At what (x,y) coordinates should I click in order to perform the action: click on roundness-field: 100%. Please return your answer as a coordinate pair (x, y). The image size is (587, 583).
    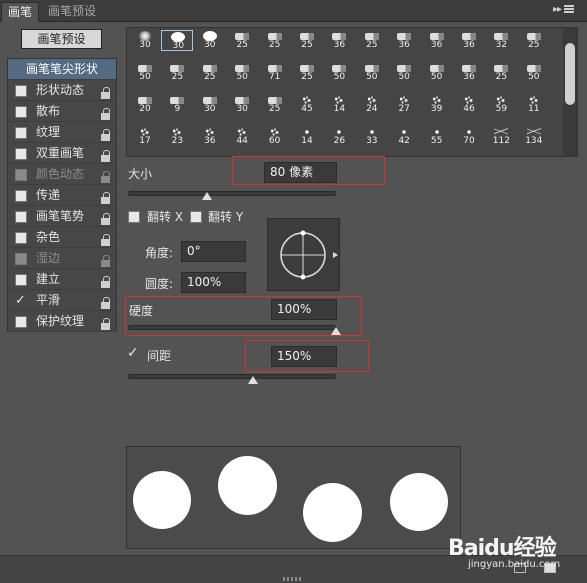
    Looking at the image, I should click on (213, 282).